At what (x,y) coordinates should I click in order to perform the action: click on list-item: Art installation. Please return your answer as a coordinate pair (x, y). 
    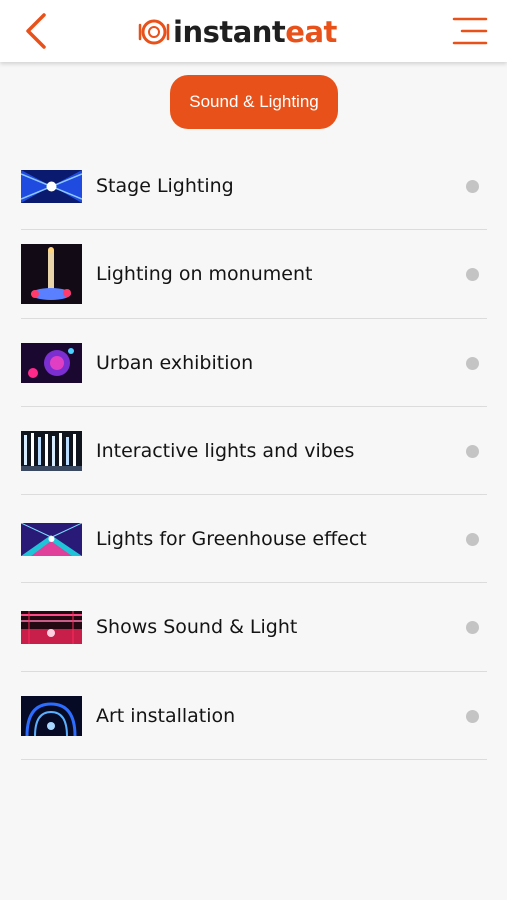
    Looking at the image, I should click on (254, 716).